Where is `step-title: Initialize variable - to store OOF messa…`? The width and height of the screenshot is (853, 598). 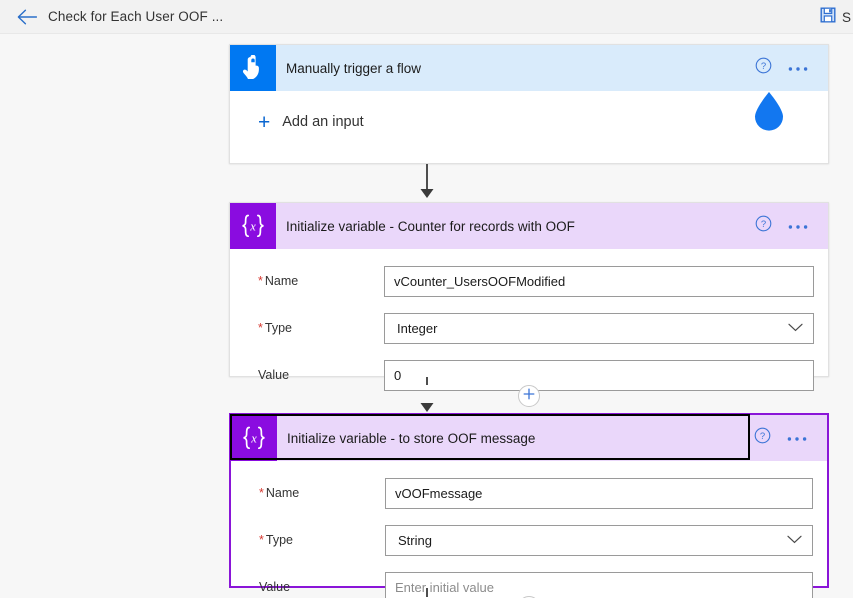
step-title: Initialize variable - to store OOF messa… is located at coordinates (411, 438).